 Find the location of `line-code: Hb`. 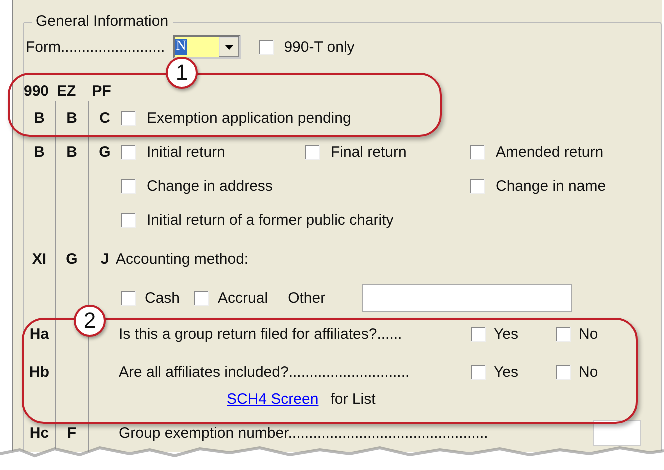

line-code: Hb is located at coordinates (40, 372).